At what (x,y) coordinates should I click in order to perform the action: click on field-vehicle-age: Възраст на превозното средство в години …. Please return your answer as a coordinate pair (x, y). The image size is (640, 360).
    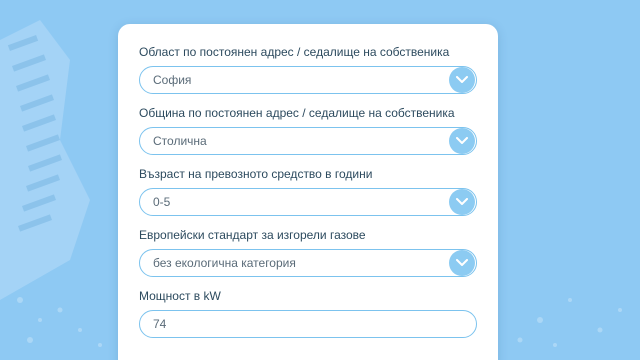
    Looking at the image, I should click on (308, 191).